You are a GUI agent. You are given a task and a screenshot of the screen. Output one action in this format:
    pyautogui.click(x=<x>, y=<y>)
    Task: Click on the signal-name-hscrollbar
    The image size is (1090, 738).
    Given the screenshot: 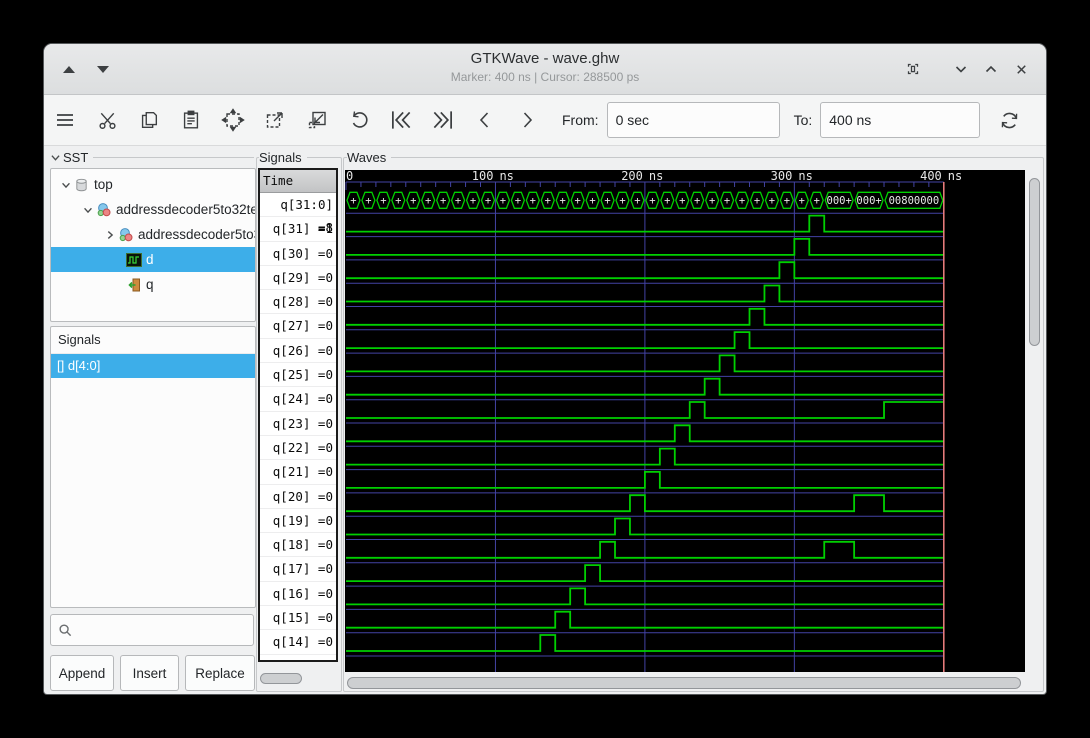 What is the action you would take?
    pyautogui.click(x=298, y=678)
    